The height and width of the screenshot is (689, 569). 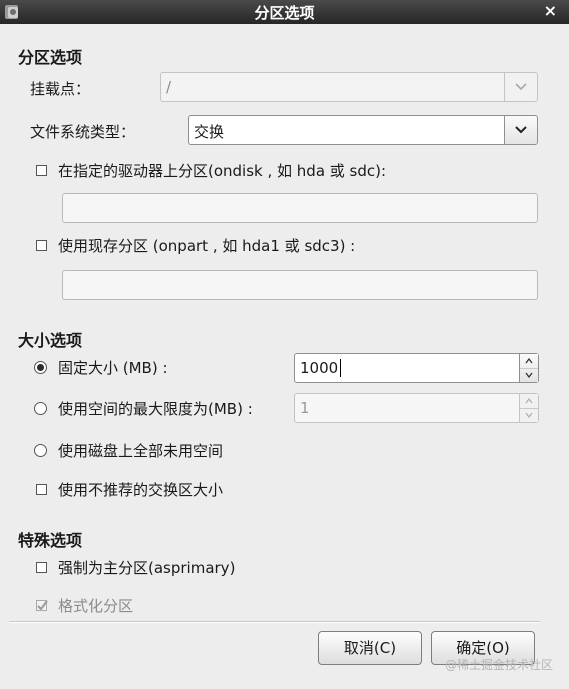 What do you see at coordinates (300, 285) in the screenshot?
I see `onpart-input` at bounding box center [300, 285].